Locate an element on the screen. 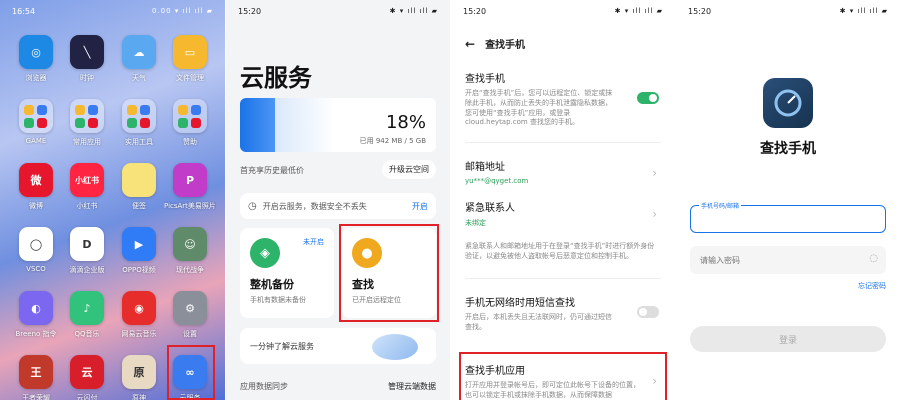 The width and height of the screenshot is (900, 400). app-icon: 赞助 is located at coordinates (190, 123).